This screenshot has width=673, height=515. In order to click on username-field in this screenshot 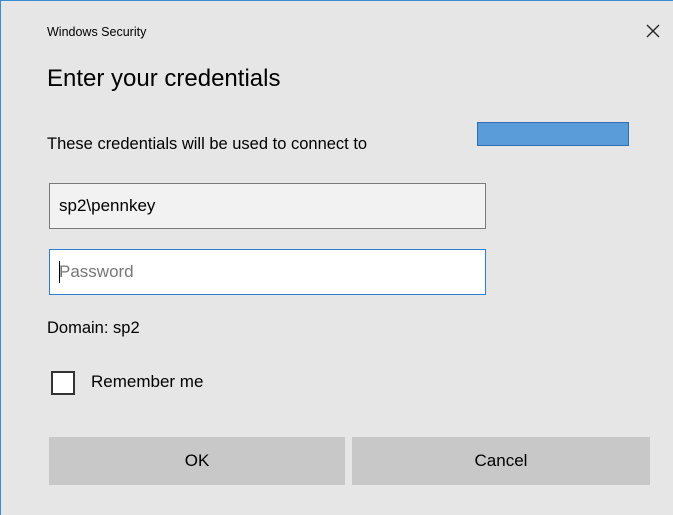, I will do `click(267, 206)`.